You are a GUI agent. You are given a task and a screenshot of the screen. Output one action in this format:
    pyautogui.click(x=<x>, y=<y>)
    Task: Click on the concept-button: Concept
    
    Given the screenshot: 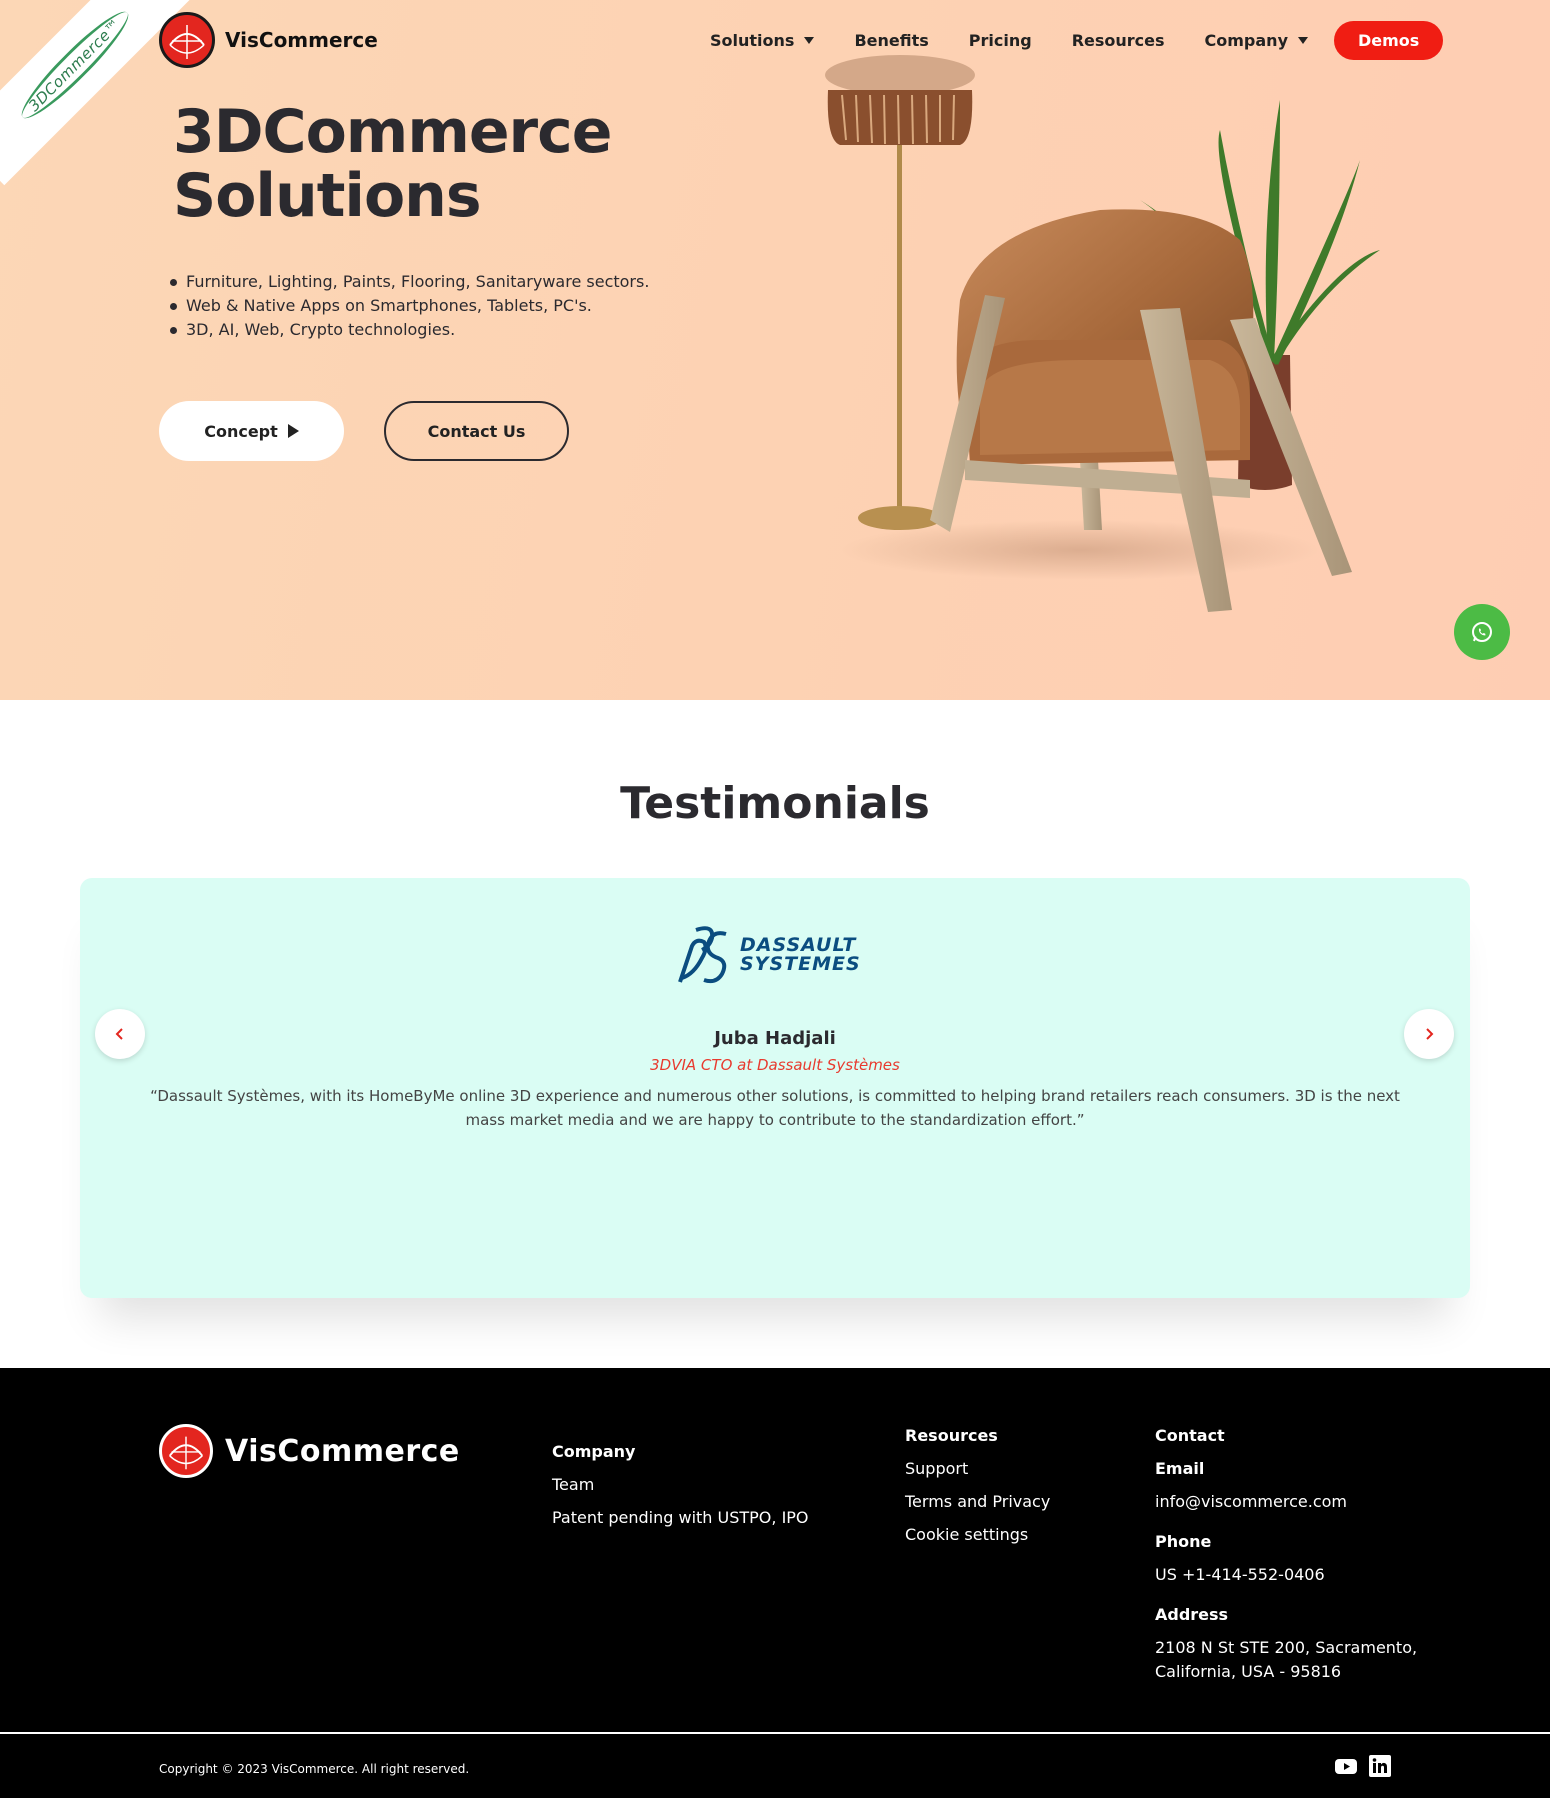 What is the action you would take?
    pyautogui.click(x=251, y=431)
    